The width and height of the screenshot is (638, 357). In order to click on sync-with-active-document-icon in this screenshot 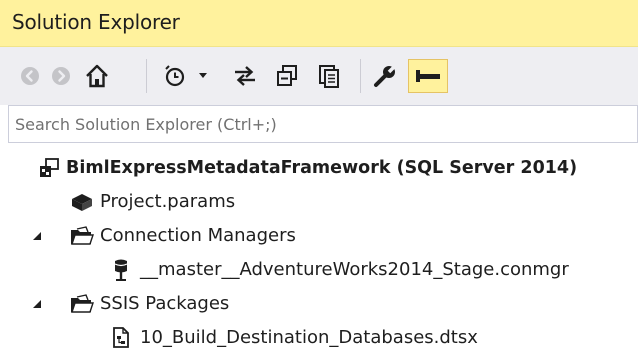, I will do `click(245, 76)`.